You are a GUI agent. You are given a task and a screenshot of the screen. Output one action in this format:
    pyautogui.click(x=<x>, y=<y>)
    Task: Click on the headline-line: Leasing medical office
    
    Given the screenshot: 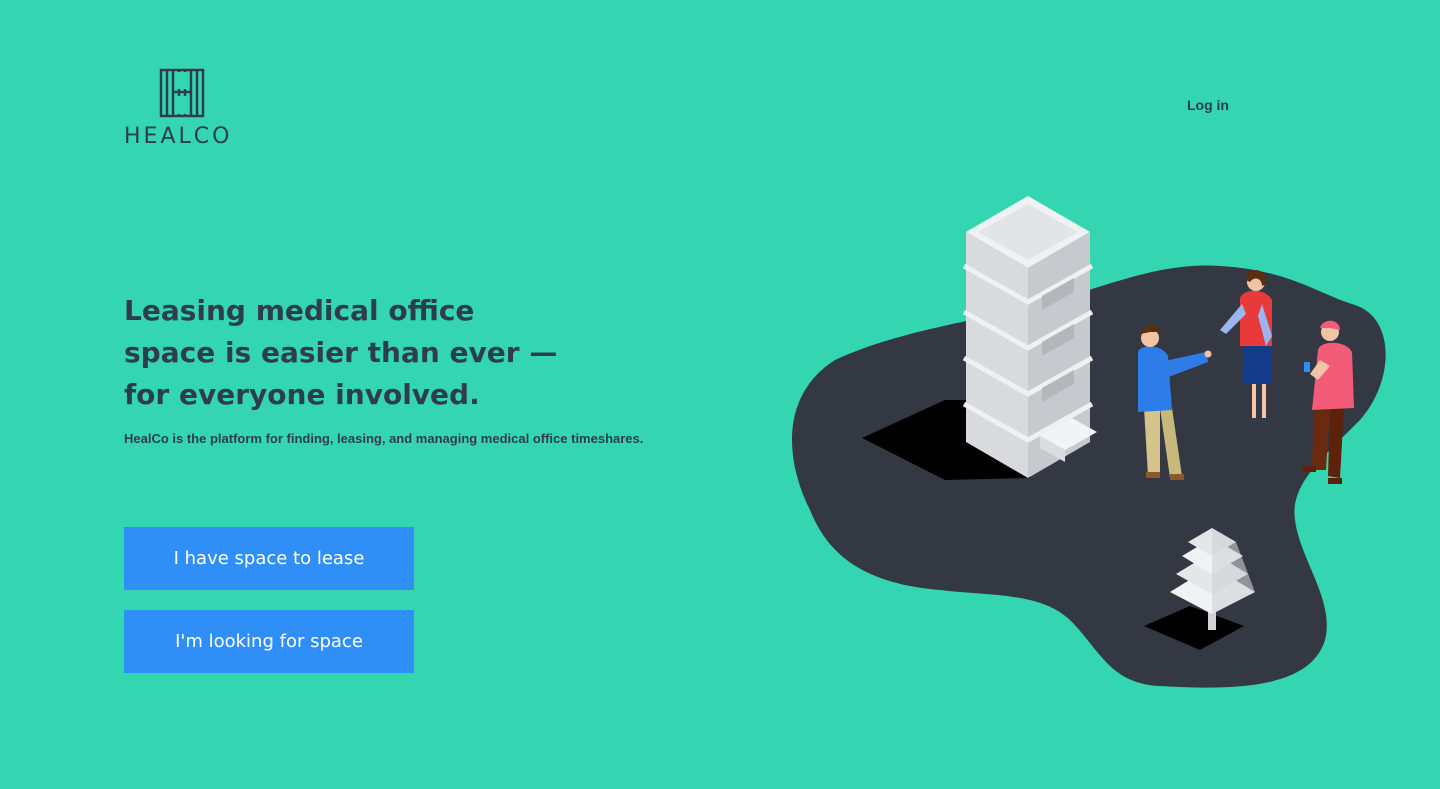 What is the action you would take?
    pyautogui.click(x=299, y=310)
    